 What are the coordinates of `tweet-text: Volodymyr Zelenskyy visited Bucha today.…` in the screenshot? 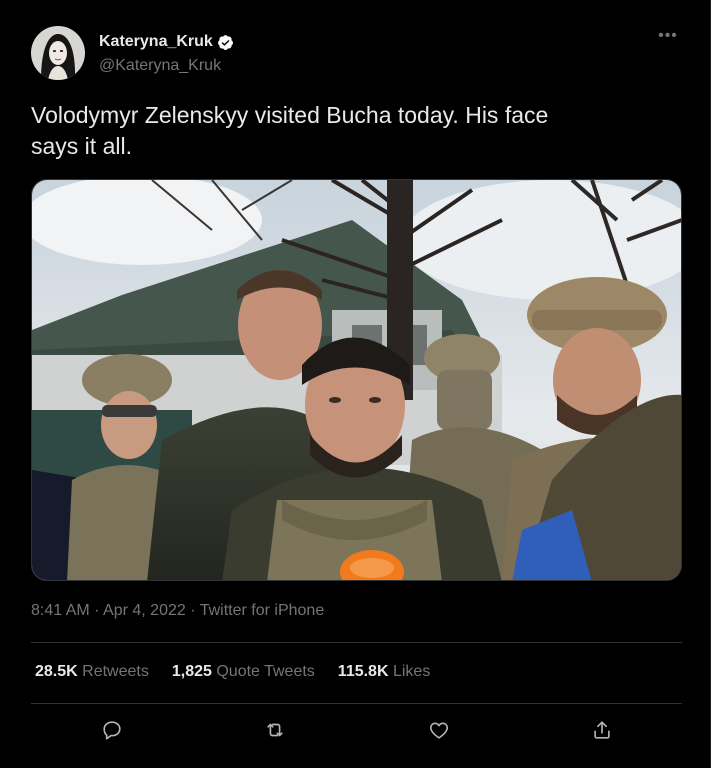 It's located at (290, 130).